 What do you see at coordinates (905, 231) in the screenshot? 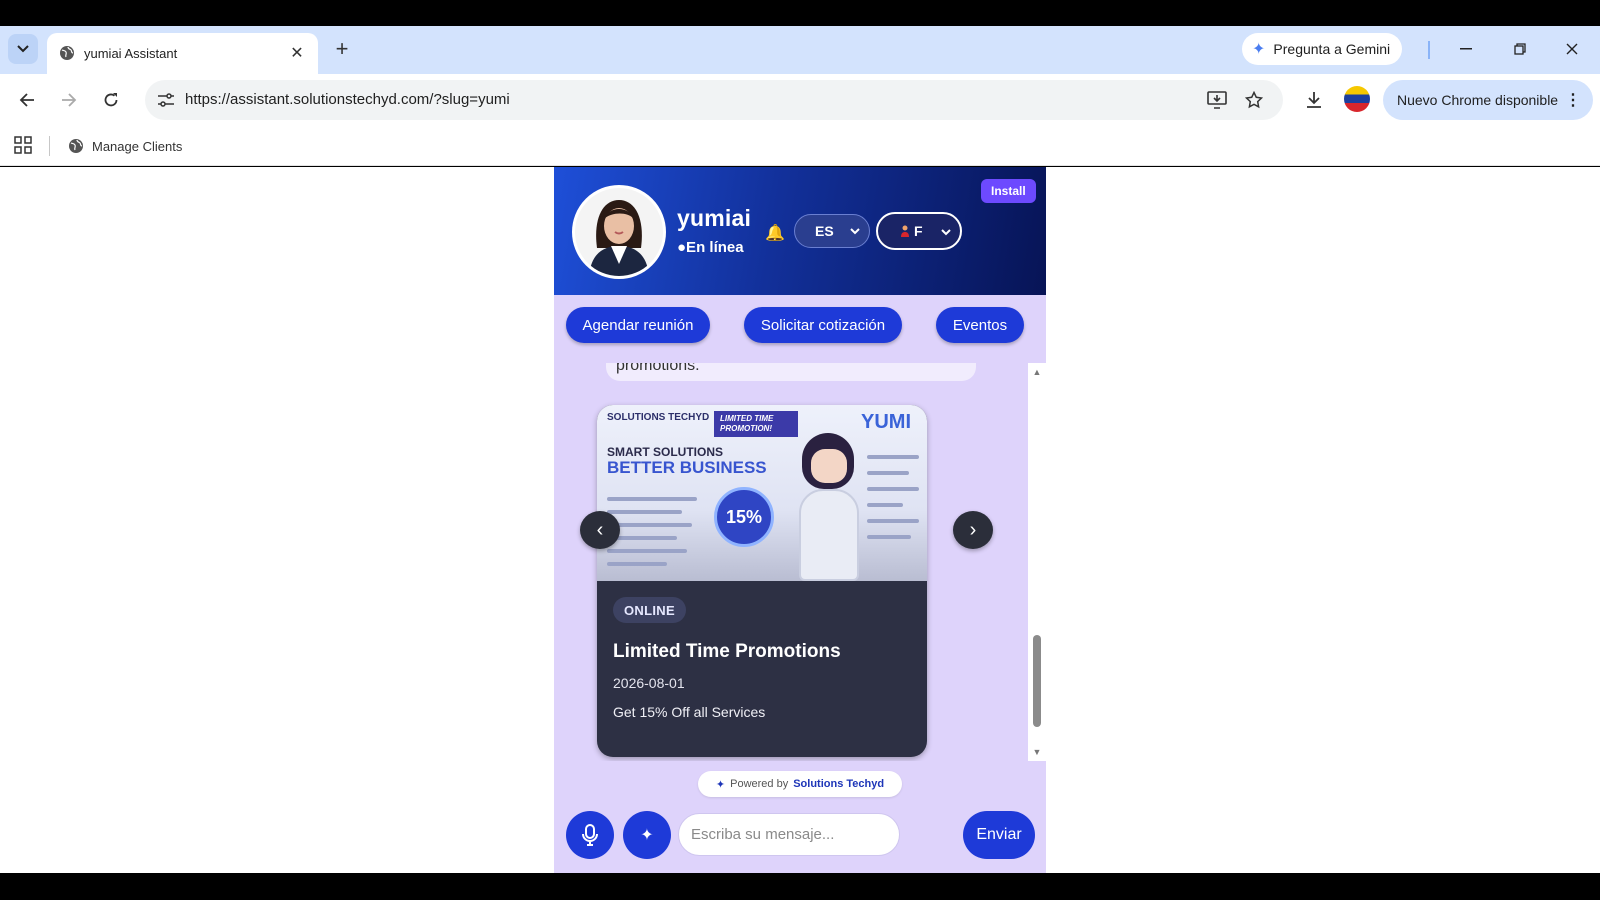
I see `person-icon` at bounding box center [905, 231].